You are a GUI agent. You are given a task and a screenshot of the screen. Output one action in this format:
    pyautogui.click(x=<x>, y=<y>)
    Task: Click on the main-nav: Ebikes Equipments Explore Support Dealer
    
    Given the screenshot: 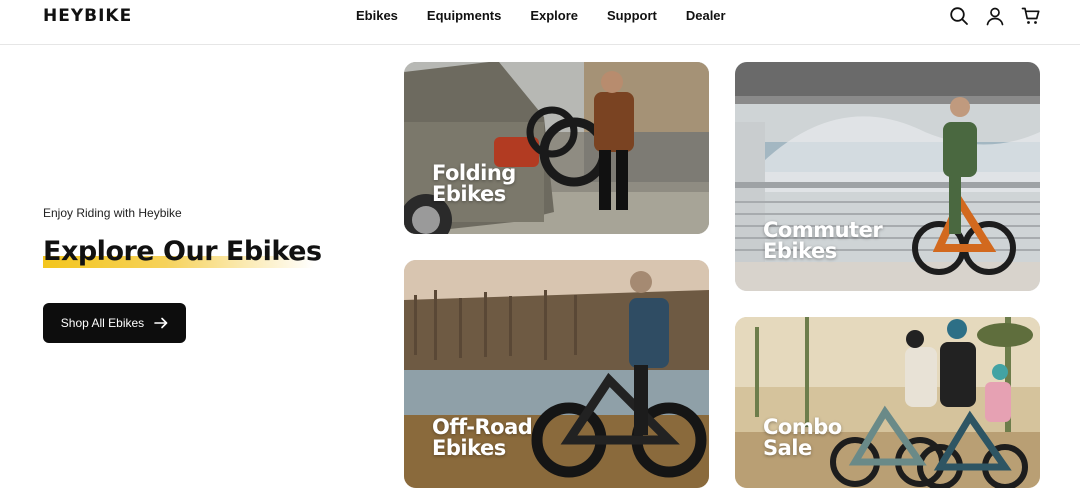 What is the action you would take?
    pyautogui.click(x=555, y=16)
    